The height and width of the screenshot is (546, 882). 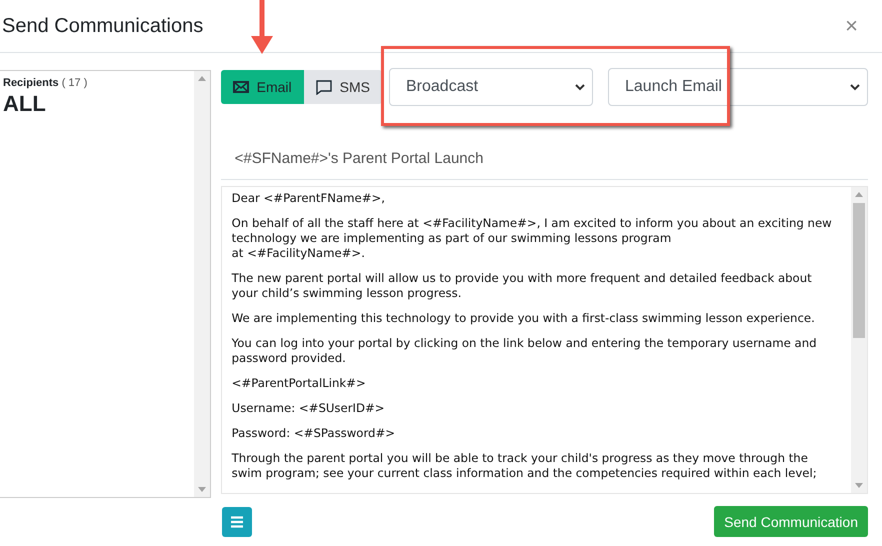 What do you see at coordinates (491, 87) in the screenshot?
I see `template-select: Broadcast` at bounding box center [491, 87].